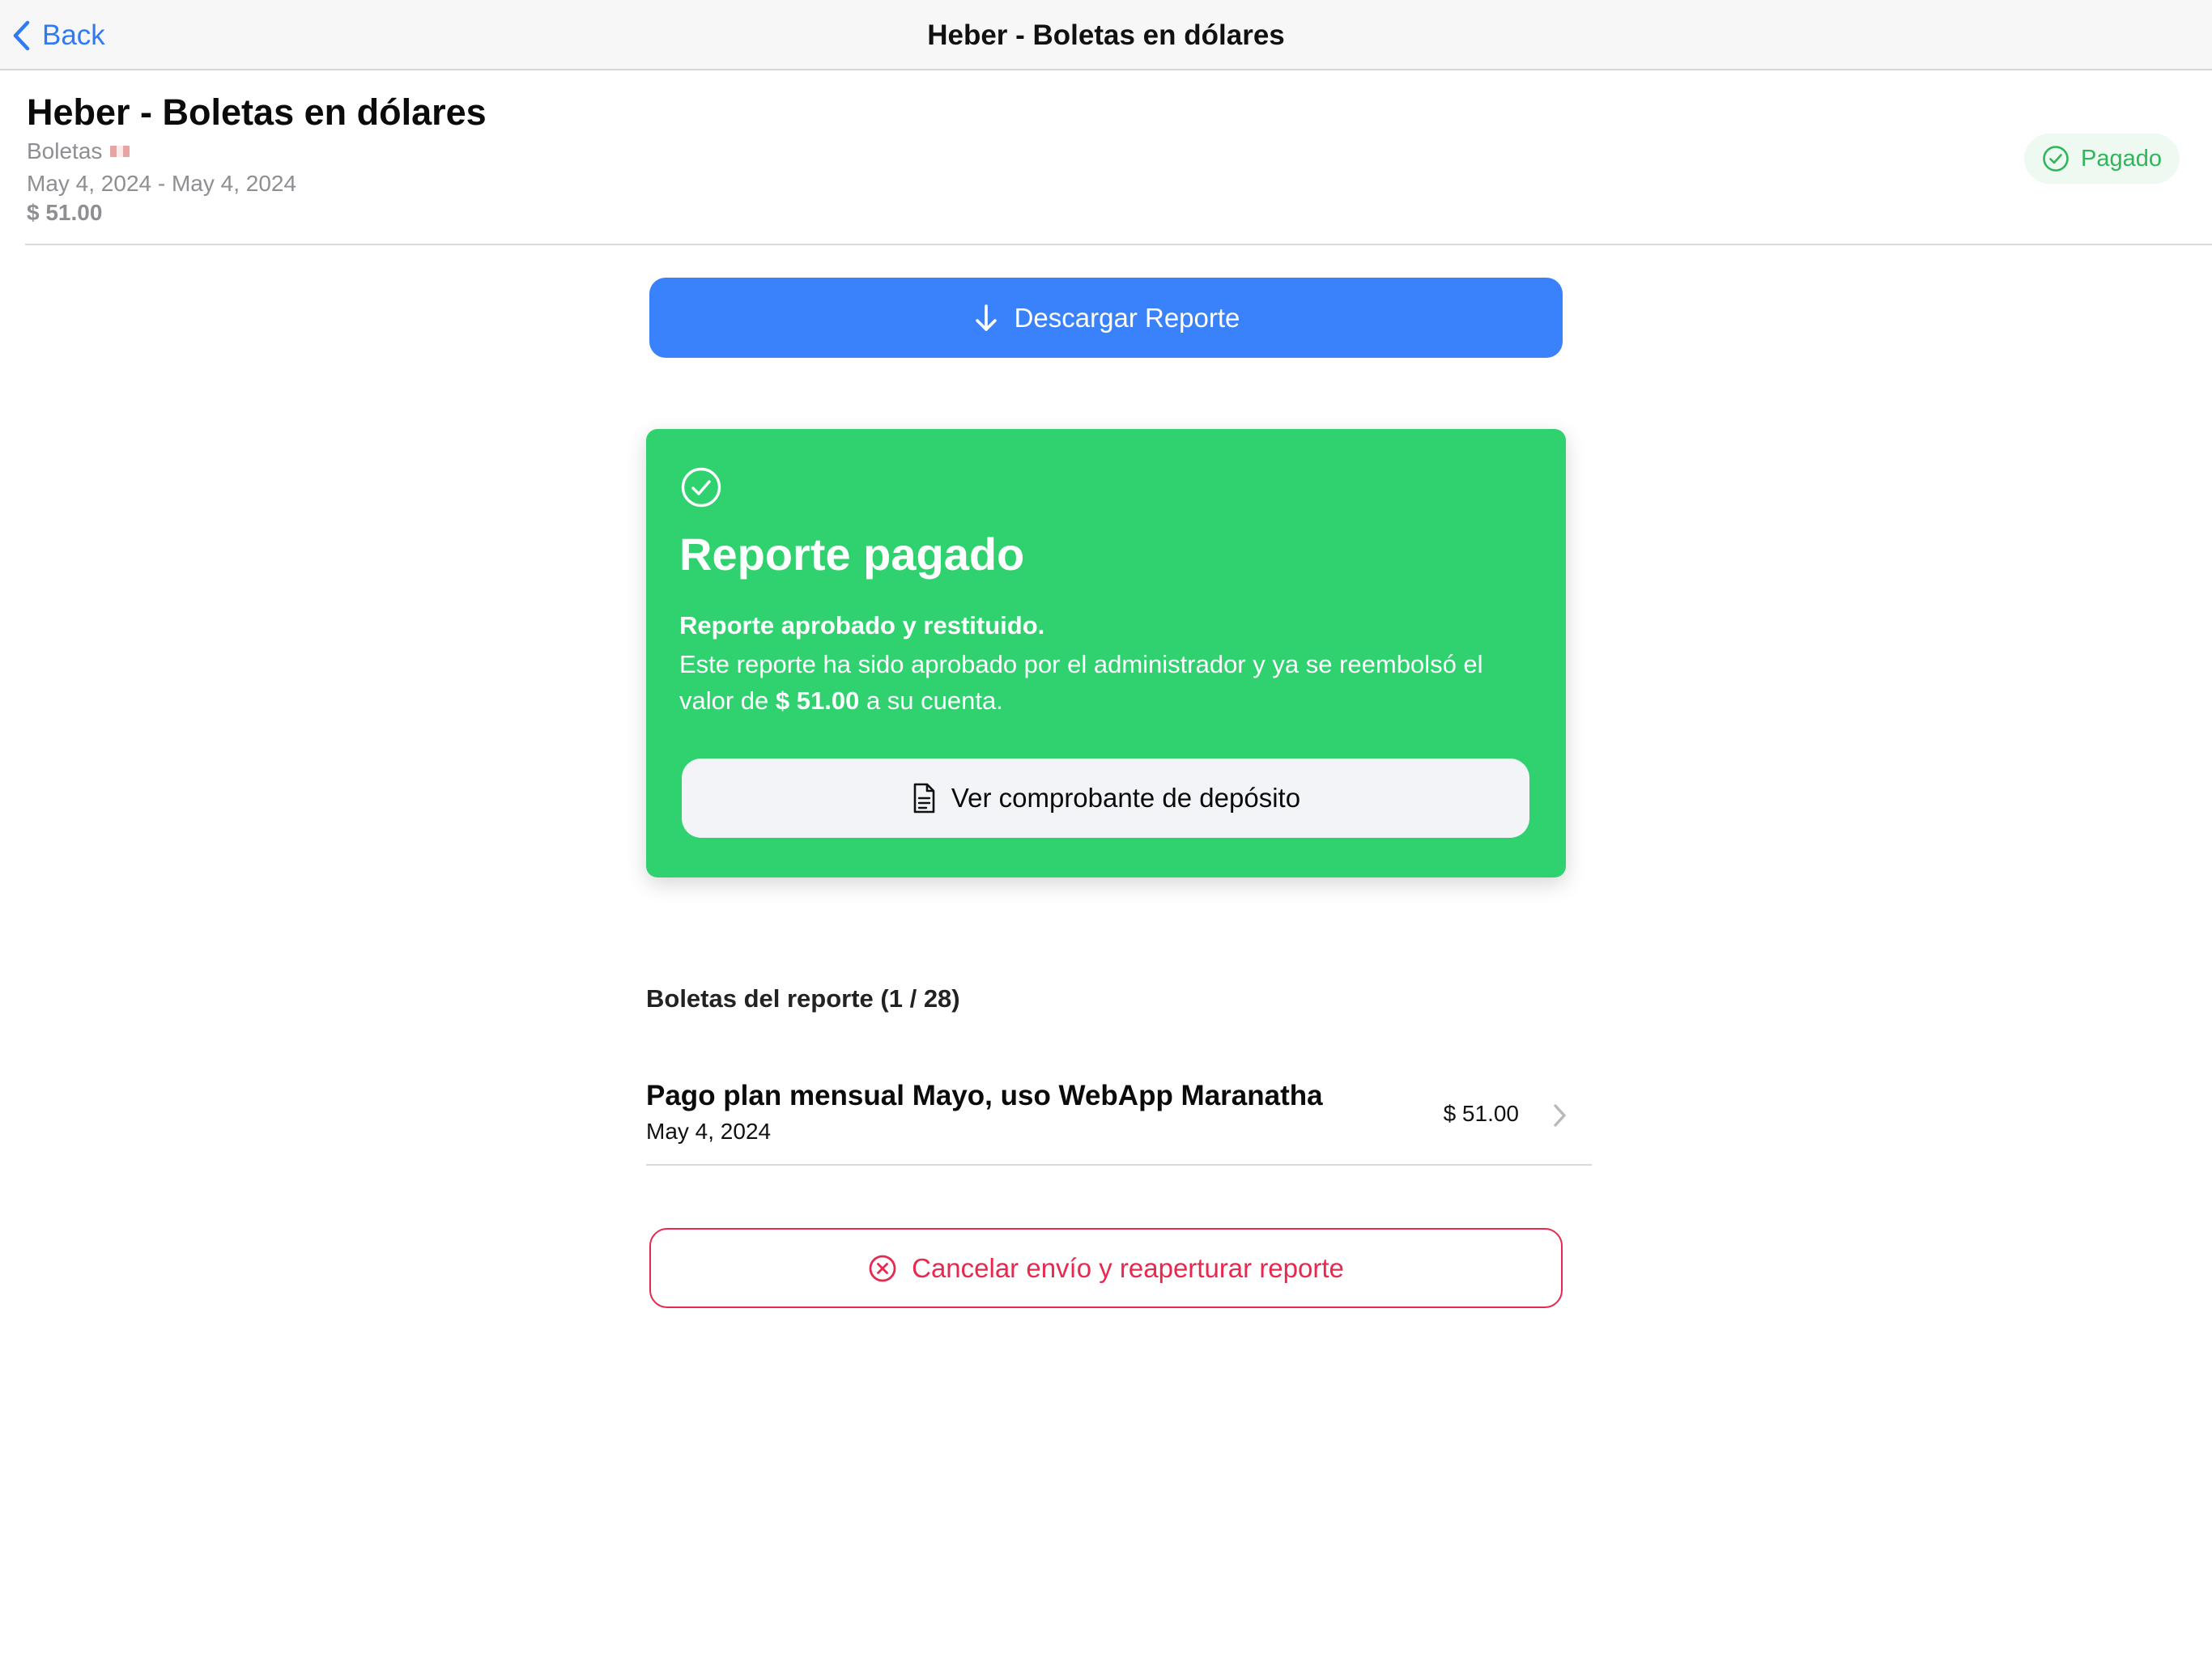  What do you see at coordinates (852, 554) in the screenshot?
I see `paid-card-title: Reporte pagado` at bounding box center [852, 554].